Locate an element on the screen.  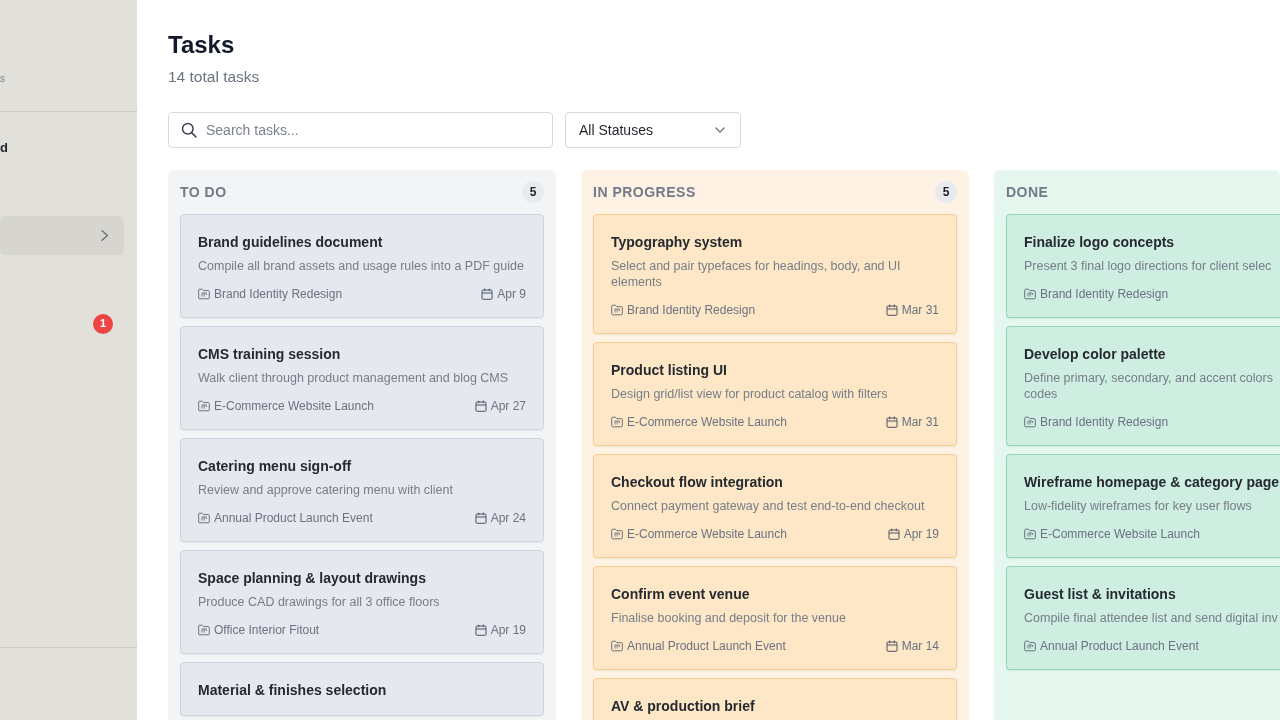
task-description: Produce CAD drawings for all 3 office floors is located at coordinates (319, 602).